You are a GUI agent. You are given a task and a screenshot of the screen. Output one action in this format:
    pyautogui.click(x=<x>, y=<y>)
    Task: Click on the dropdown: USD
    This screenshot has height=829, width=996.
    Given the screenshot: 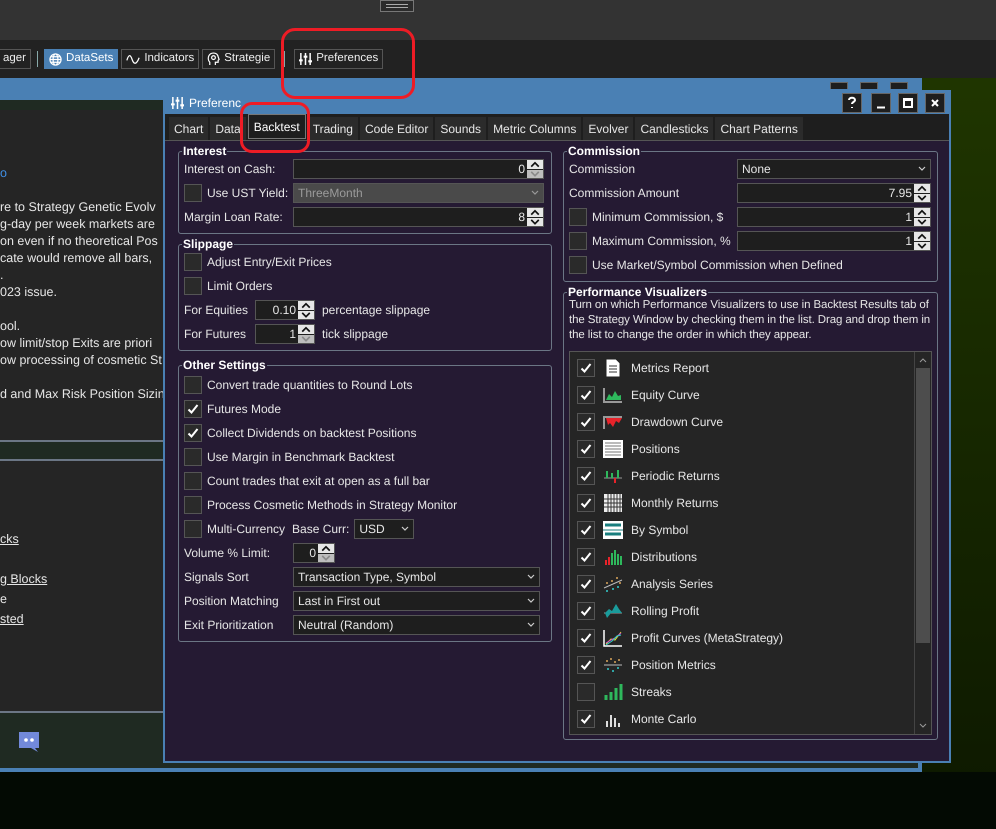 What is the action you would take?
    pyautogui.click(x=384, y=529)
    